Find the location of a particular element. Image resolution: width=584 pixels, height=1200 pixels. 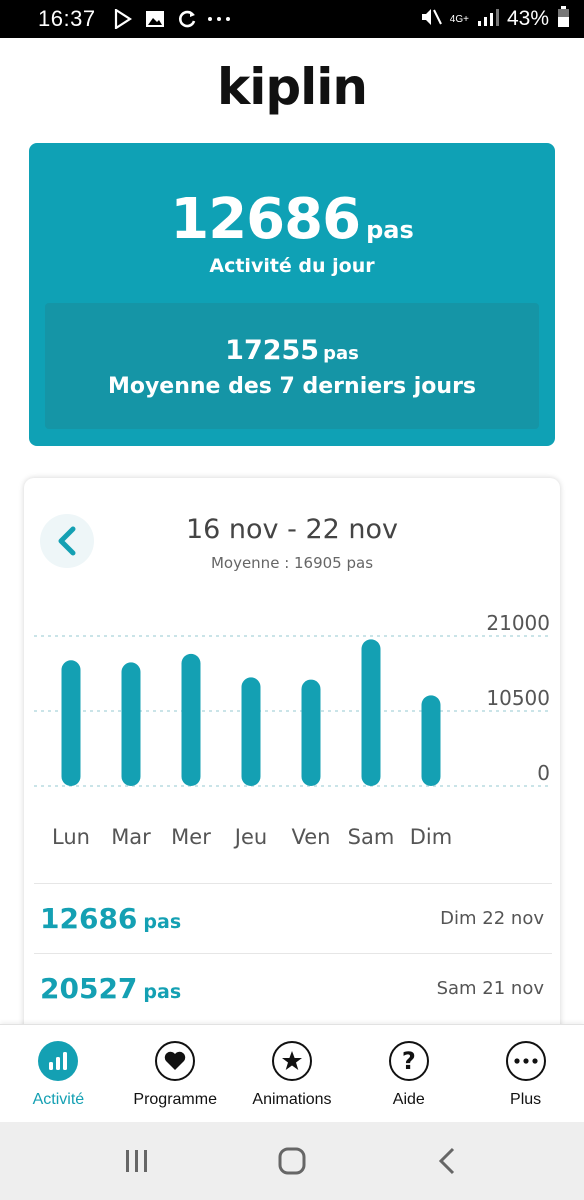

battery-percent: 43% is located at coordinates (527, 18).